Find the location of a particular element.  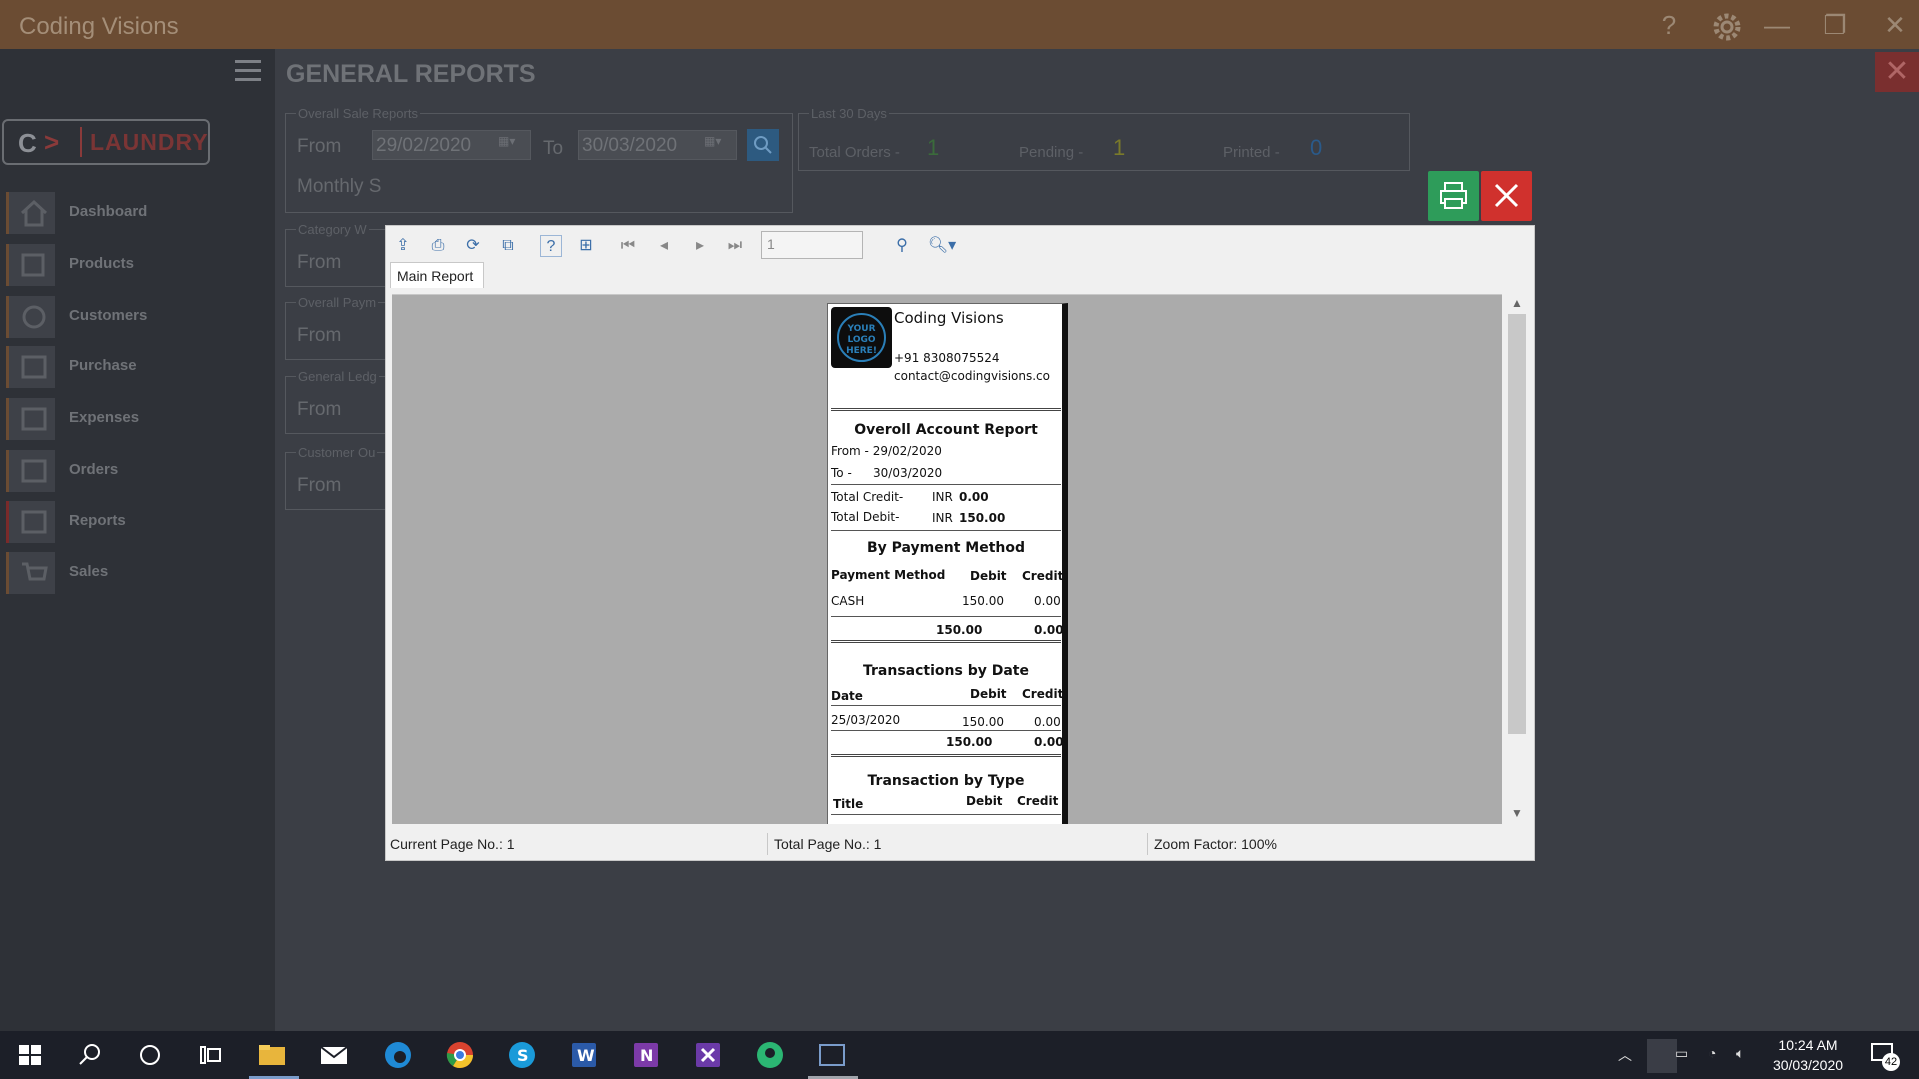

customers-icon is located at coordinates (30, 317).